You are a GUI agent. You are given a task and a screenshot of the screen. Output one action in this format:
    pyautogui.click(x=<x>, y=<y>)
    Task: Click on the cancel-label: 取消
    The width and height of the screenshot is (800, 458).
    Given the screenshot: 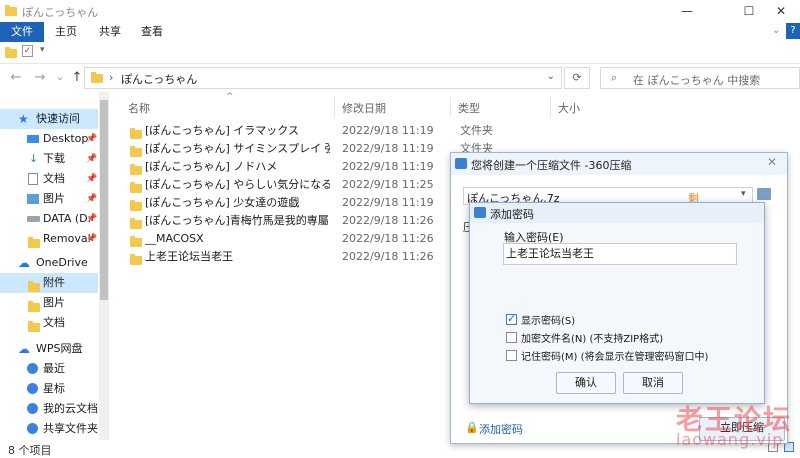 What is the action you would take?
    pyautogui.click(x=653, y=382)
    